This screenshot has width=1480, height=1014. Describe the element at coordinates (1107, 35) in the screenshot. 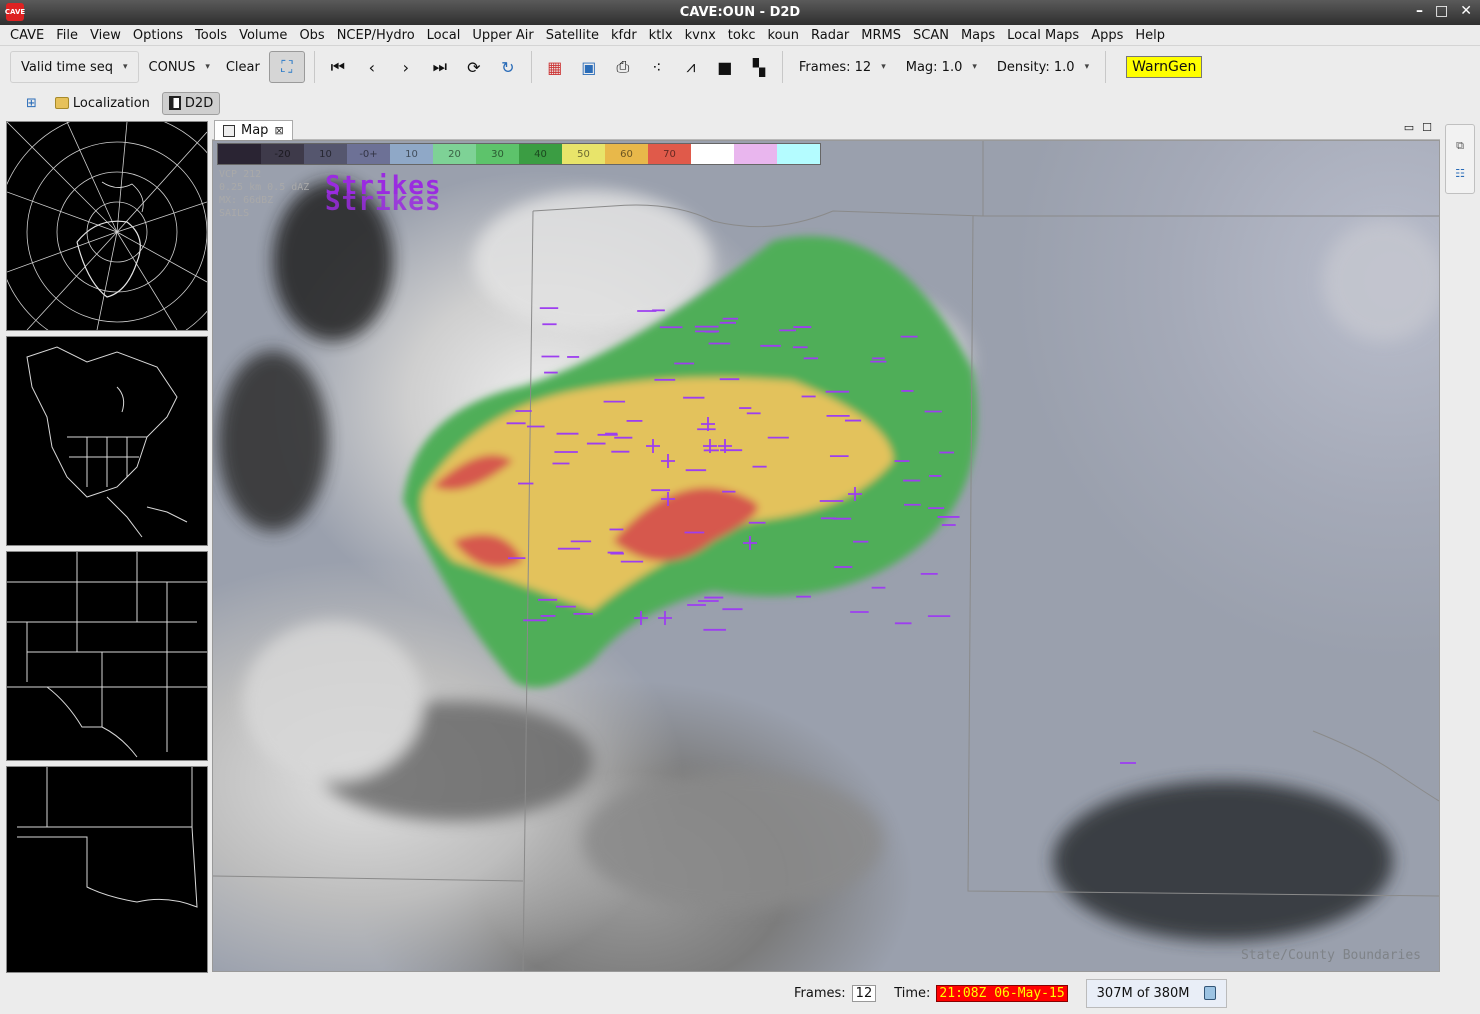

I see `menu-apps: Apps` at that location.